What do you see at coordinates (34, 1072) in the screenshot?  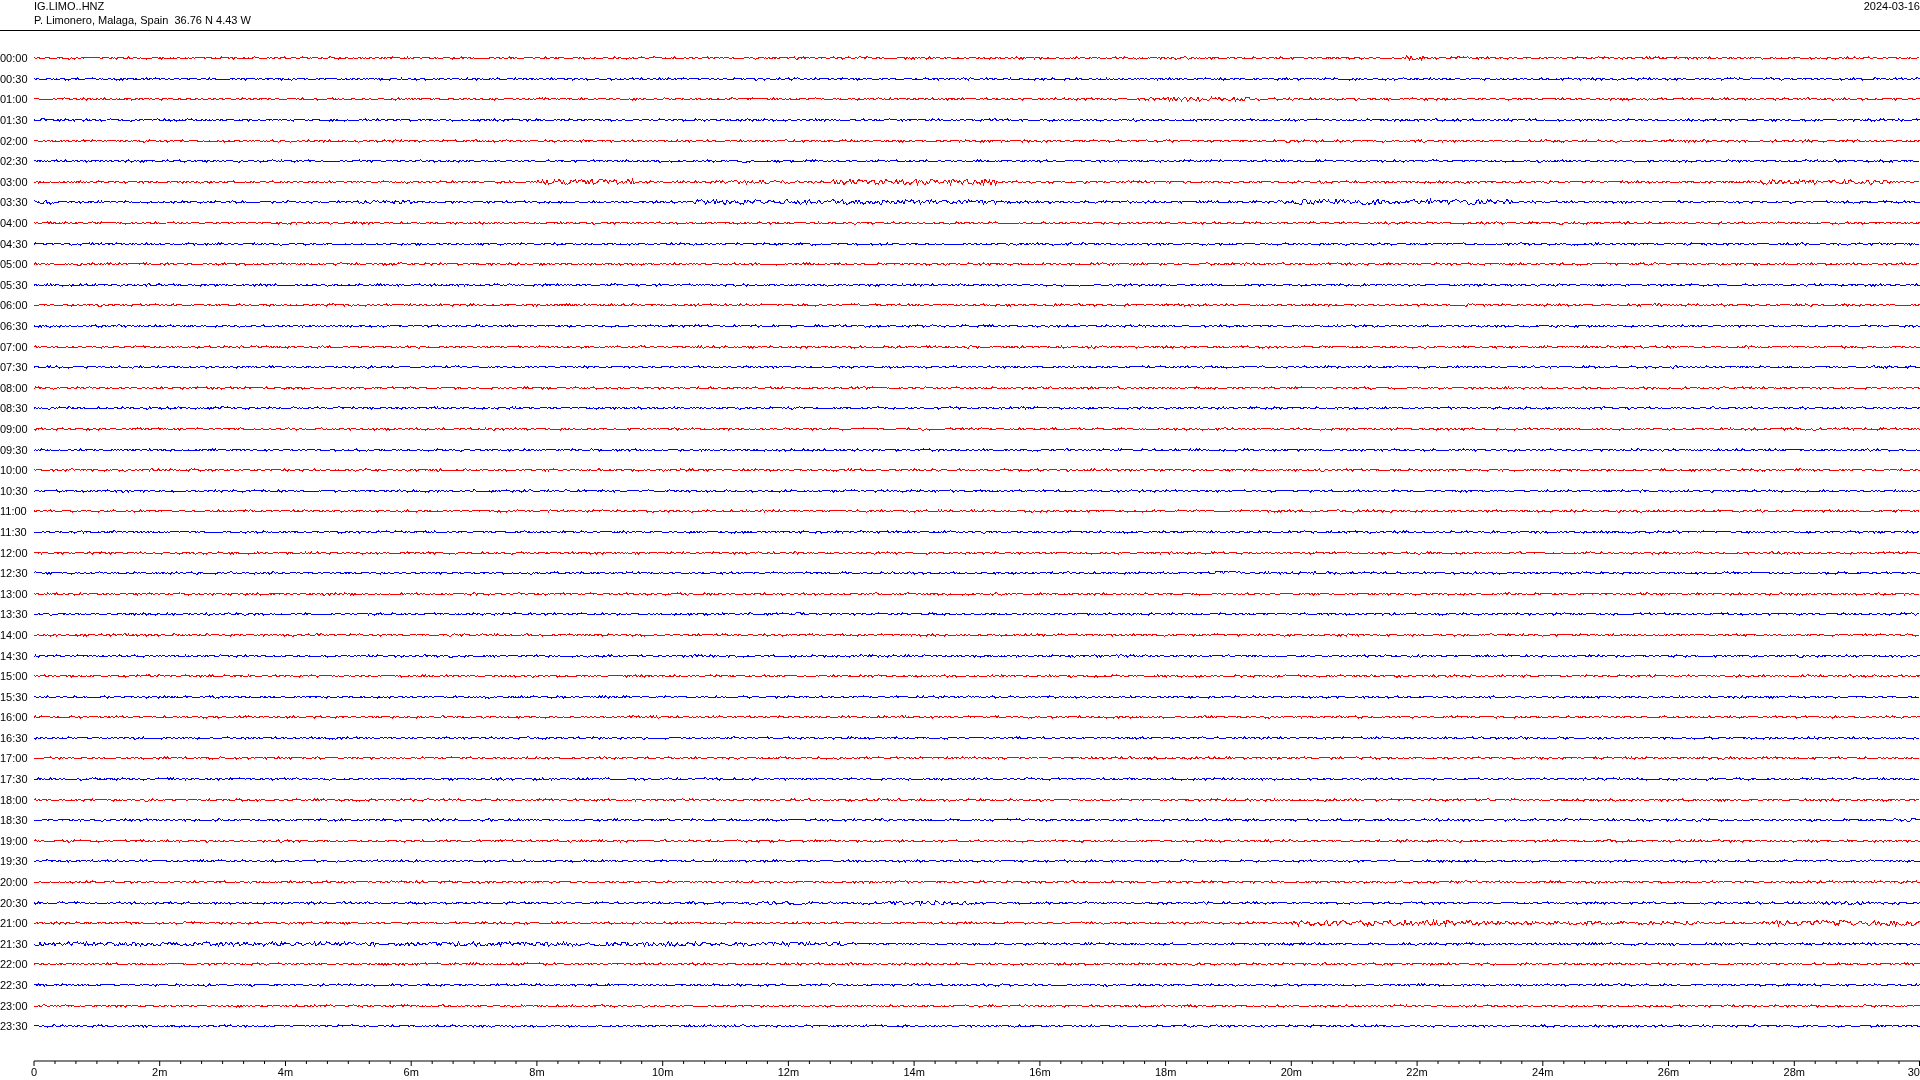 I see `axis-tick-label: 0` at bounding box center [34, 1072].